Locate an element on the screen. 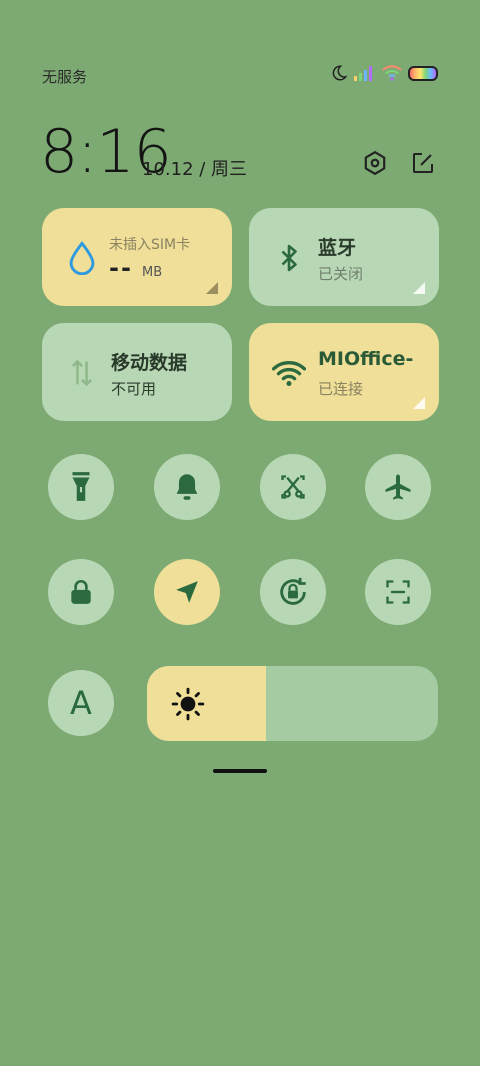 The image size is (480, 1066). rotation-lock-toggle is located at coordinates (293, 592).